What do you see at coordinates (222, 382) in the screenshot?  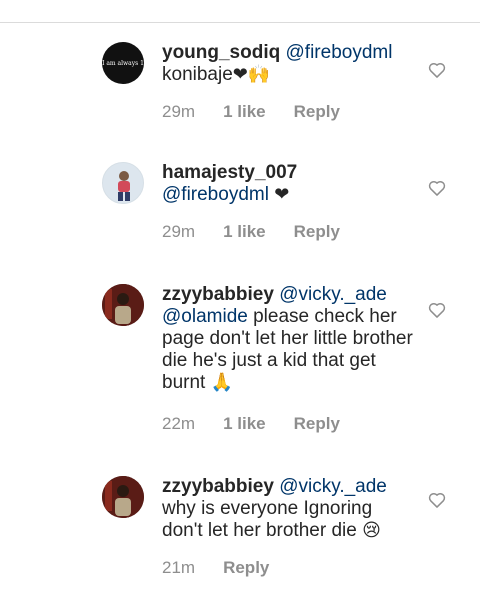 I see `emoji: 🙏` at bounding box center [222, 382].